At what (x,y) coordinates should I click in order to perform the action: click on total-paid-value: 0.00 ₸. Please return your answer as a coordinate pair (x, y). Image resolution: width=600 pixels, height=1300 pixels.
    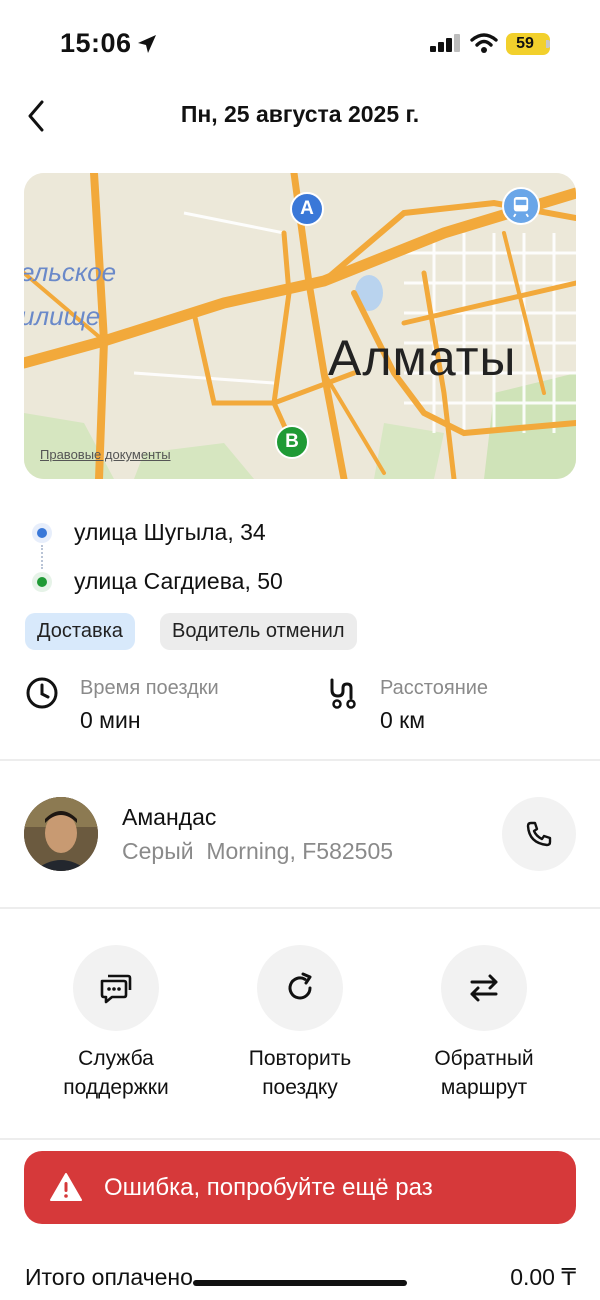
    Looking at the image, I should click on (543, 1277).